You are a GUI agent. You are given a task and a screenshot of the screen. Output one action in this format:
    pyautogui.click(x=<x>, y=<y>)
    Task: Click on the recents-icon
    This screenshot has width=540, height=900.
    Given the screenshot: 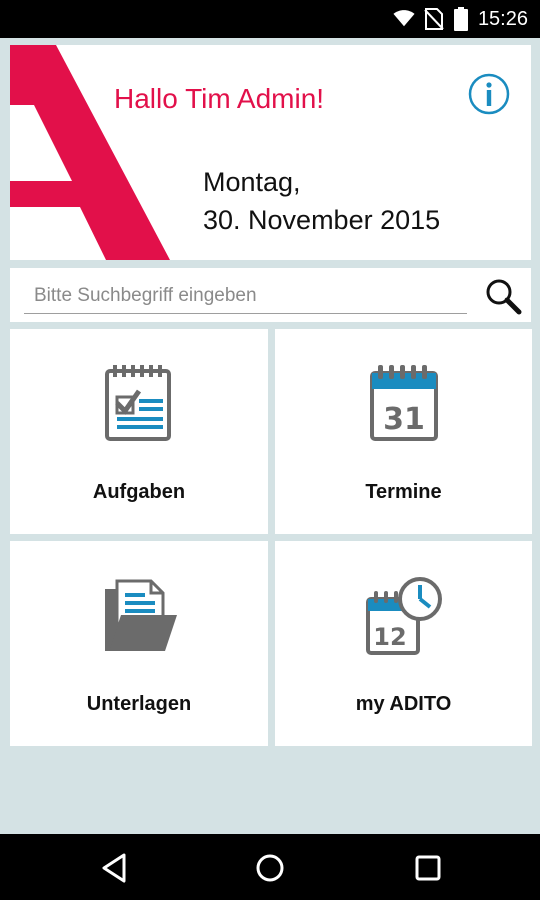 What is the action you would take?
    pyautogui.click(x=428, y=868)
    